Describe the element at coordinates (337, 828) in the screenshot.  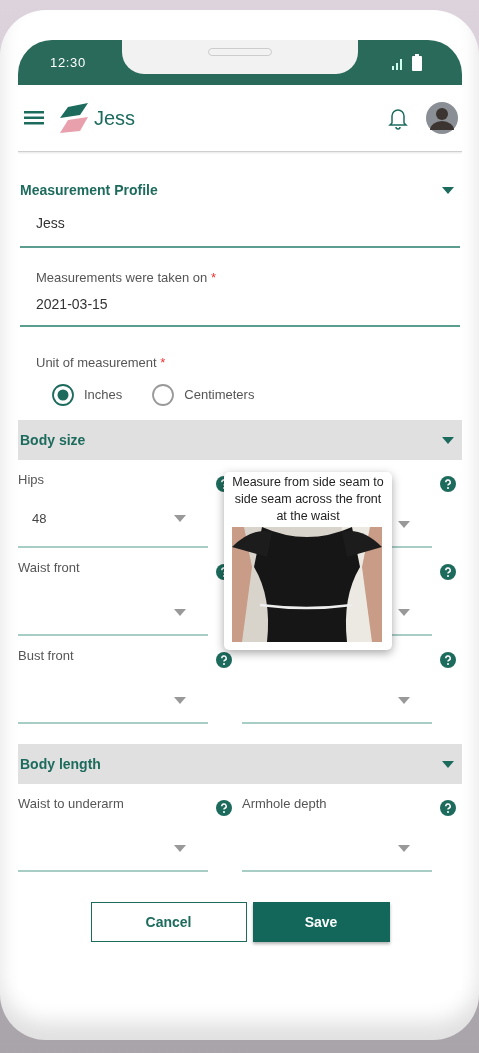
I see `select-field: Armhole depth` at that location.